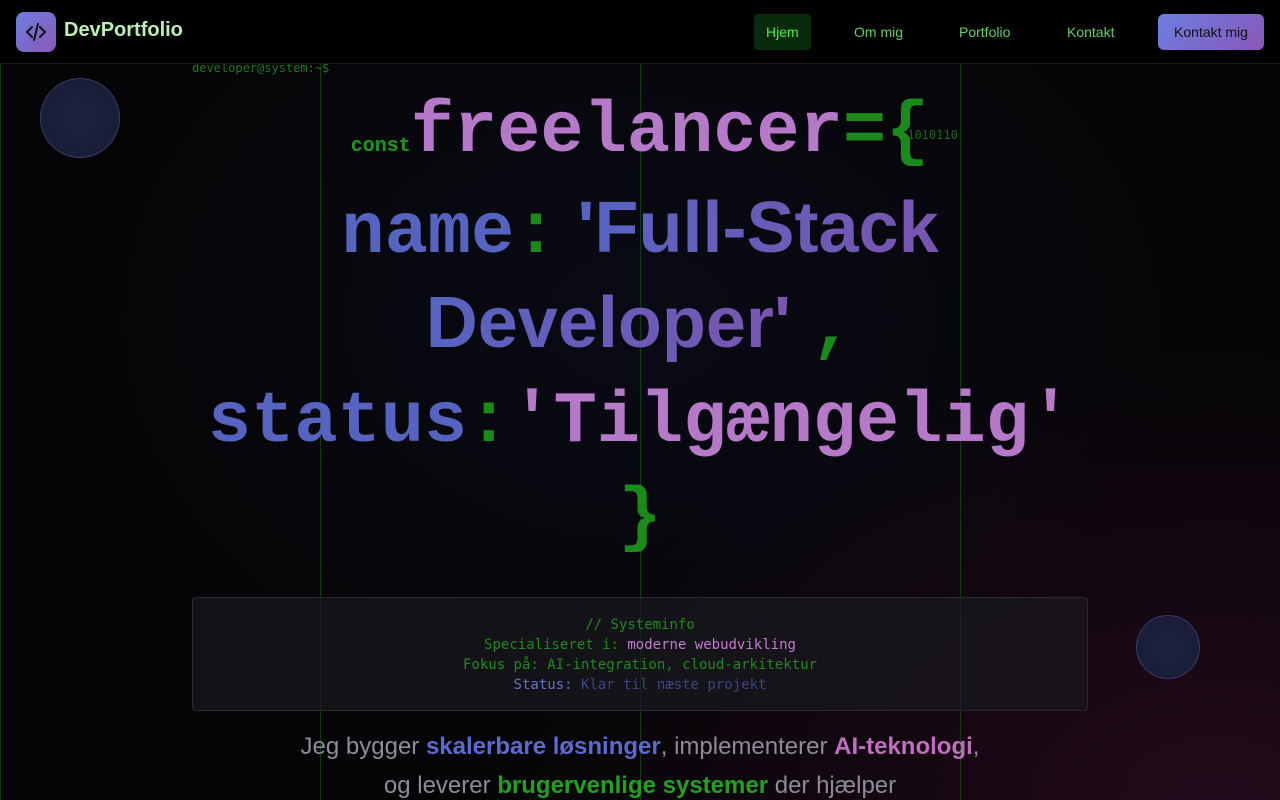 The height and width of the screenshot is (800, 1280). What do you see at coordinates (791, 422) in the screenshot?
I see `code-status-value: 'Tilgængelig'` at bounding box center [791, 422].